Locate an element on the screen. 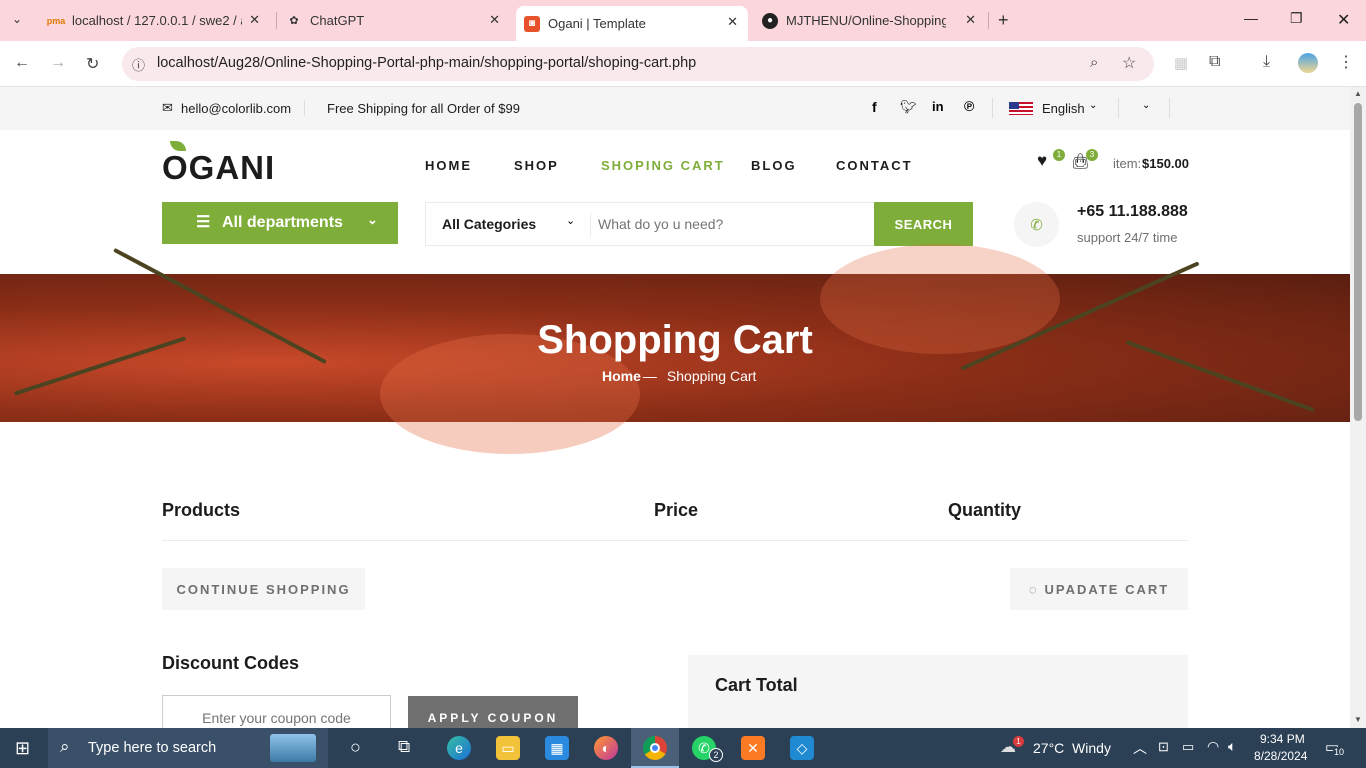 The width and height of the screenshot is (1366, 768). language-selector: English is located at coordinates (1063, 108).